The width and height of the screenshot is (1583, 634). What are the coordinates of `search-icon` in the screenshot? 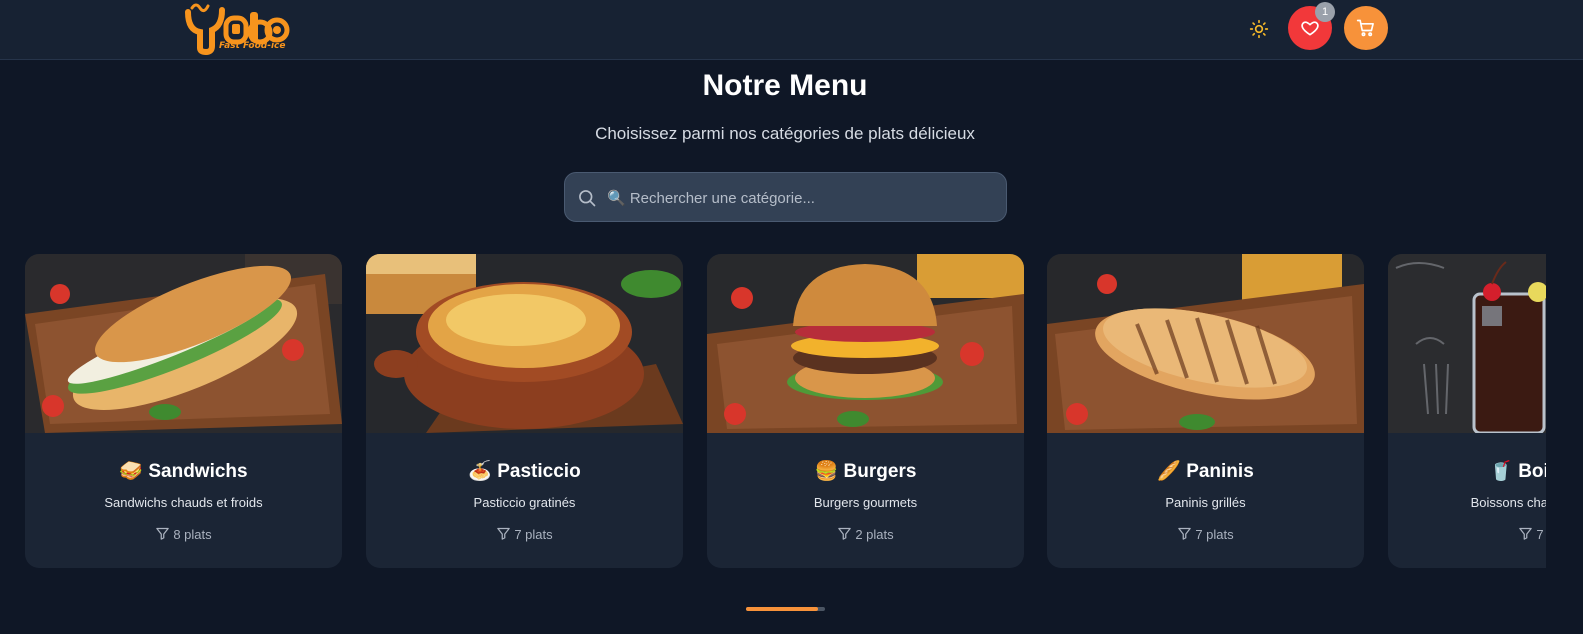 It's located at (587, 198).